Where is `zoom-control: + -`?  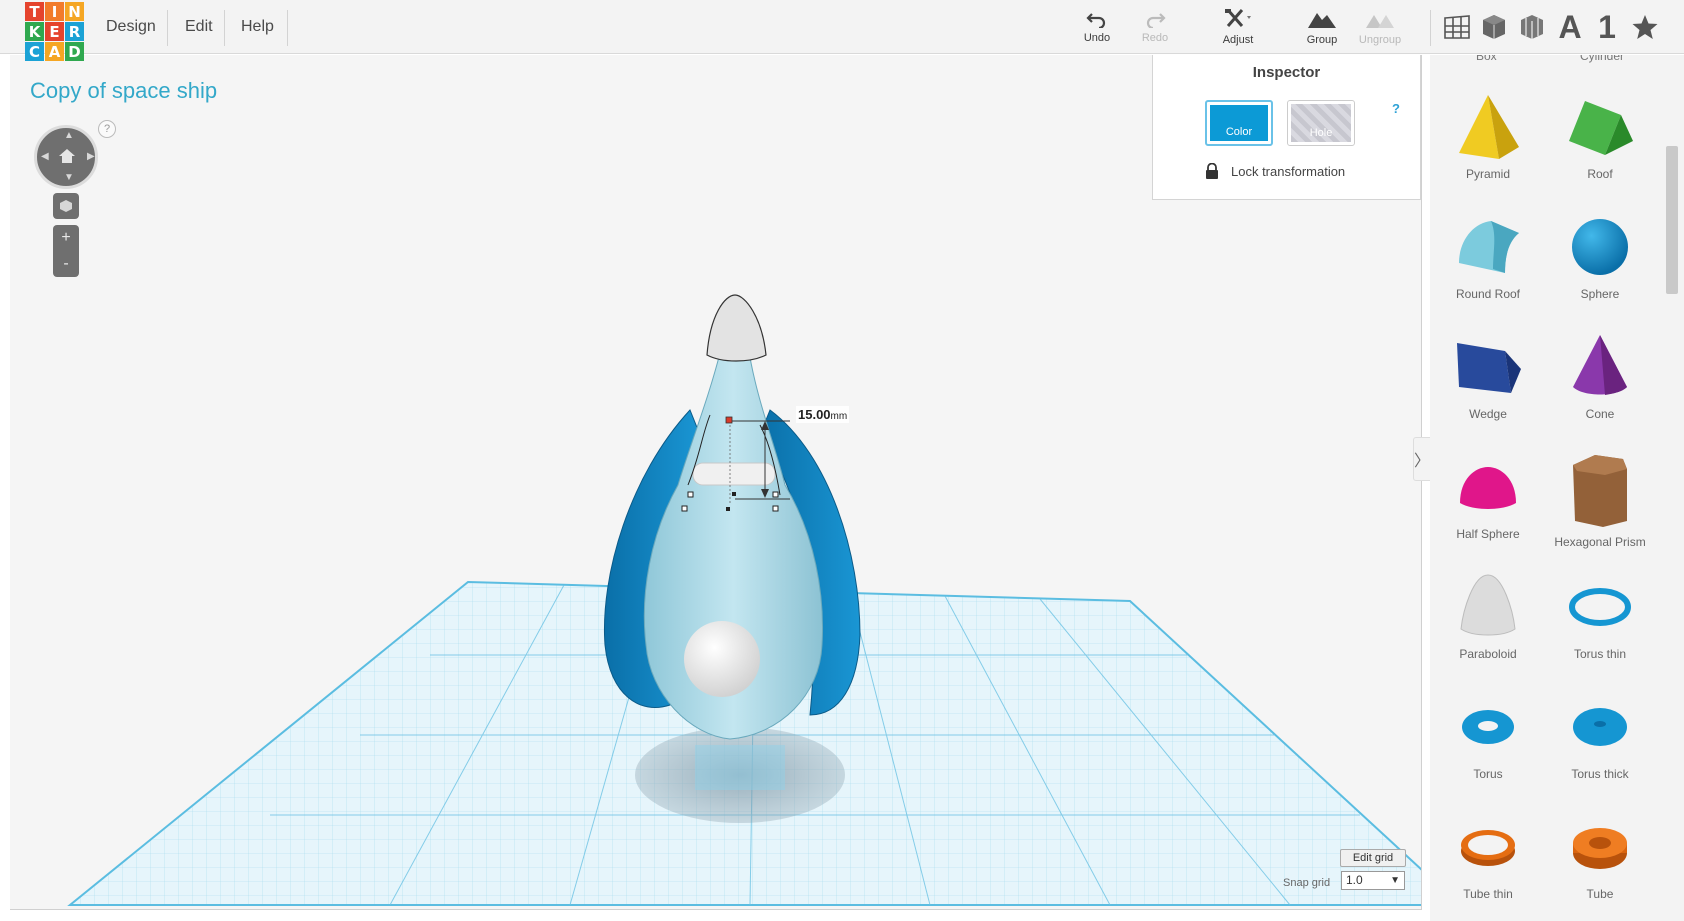
zoom-control: + - is located at coordinates (66, 251).